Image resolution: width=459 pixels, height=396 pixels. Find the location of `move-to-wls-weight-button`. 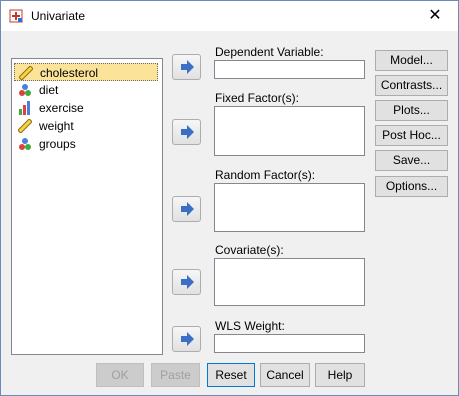

move-to-wls-weight-button is located at coordinates (186, 339).